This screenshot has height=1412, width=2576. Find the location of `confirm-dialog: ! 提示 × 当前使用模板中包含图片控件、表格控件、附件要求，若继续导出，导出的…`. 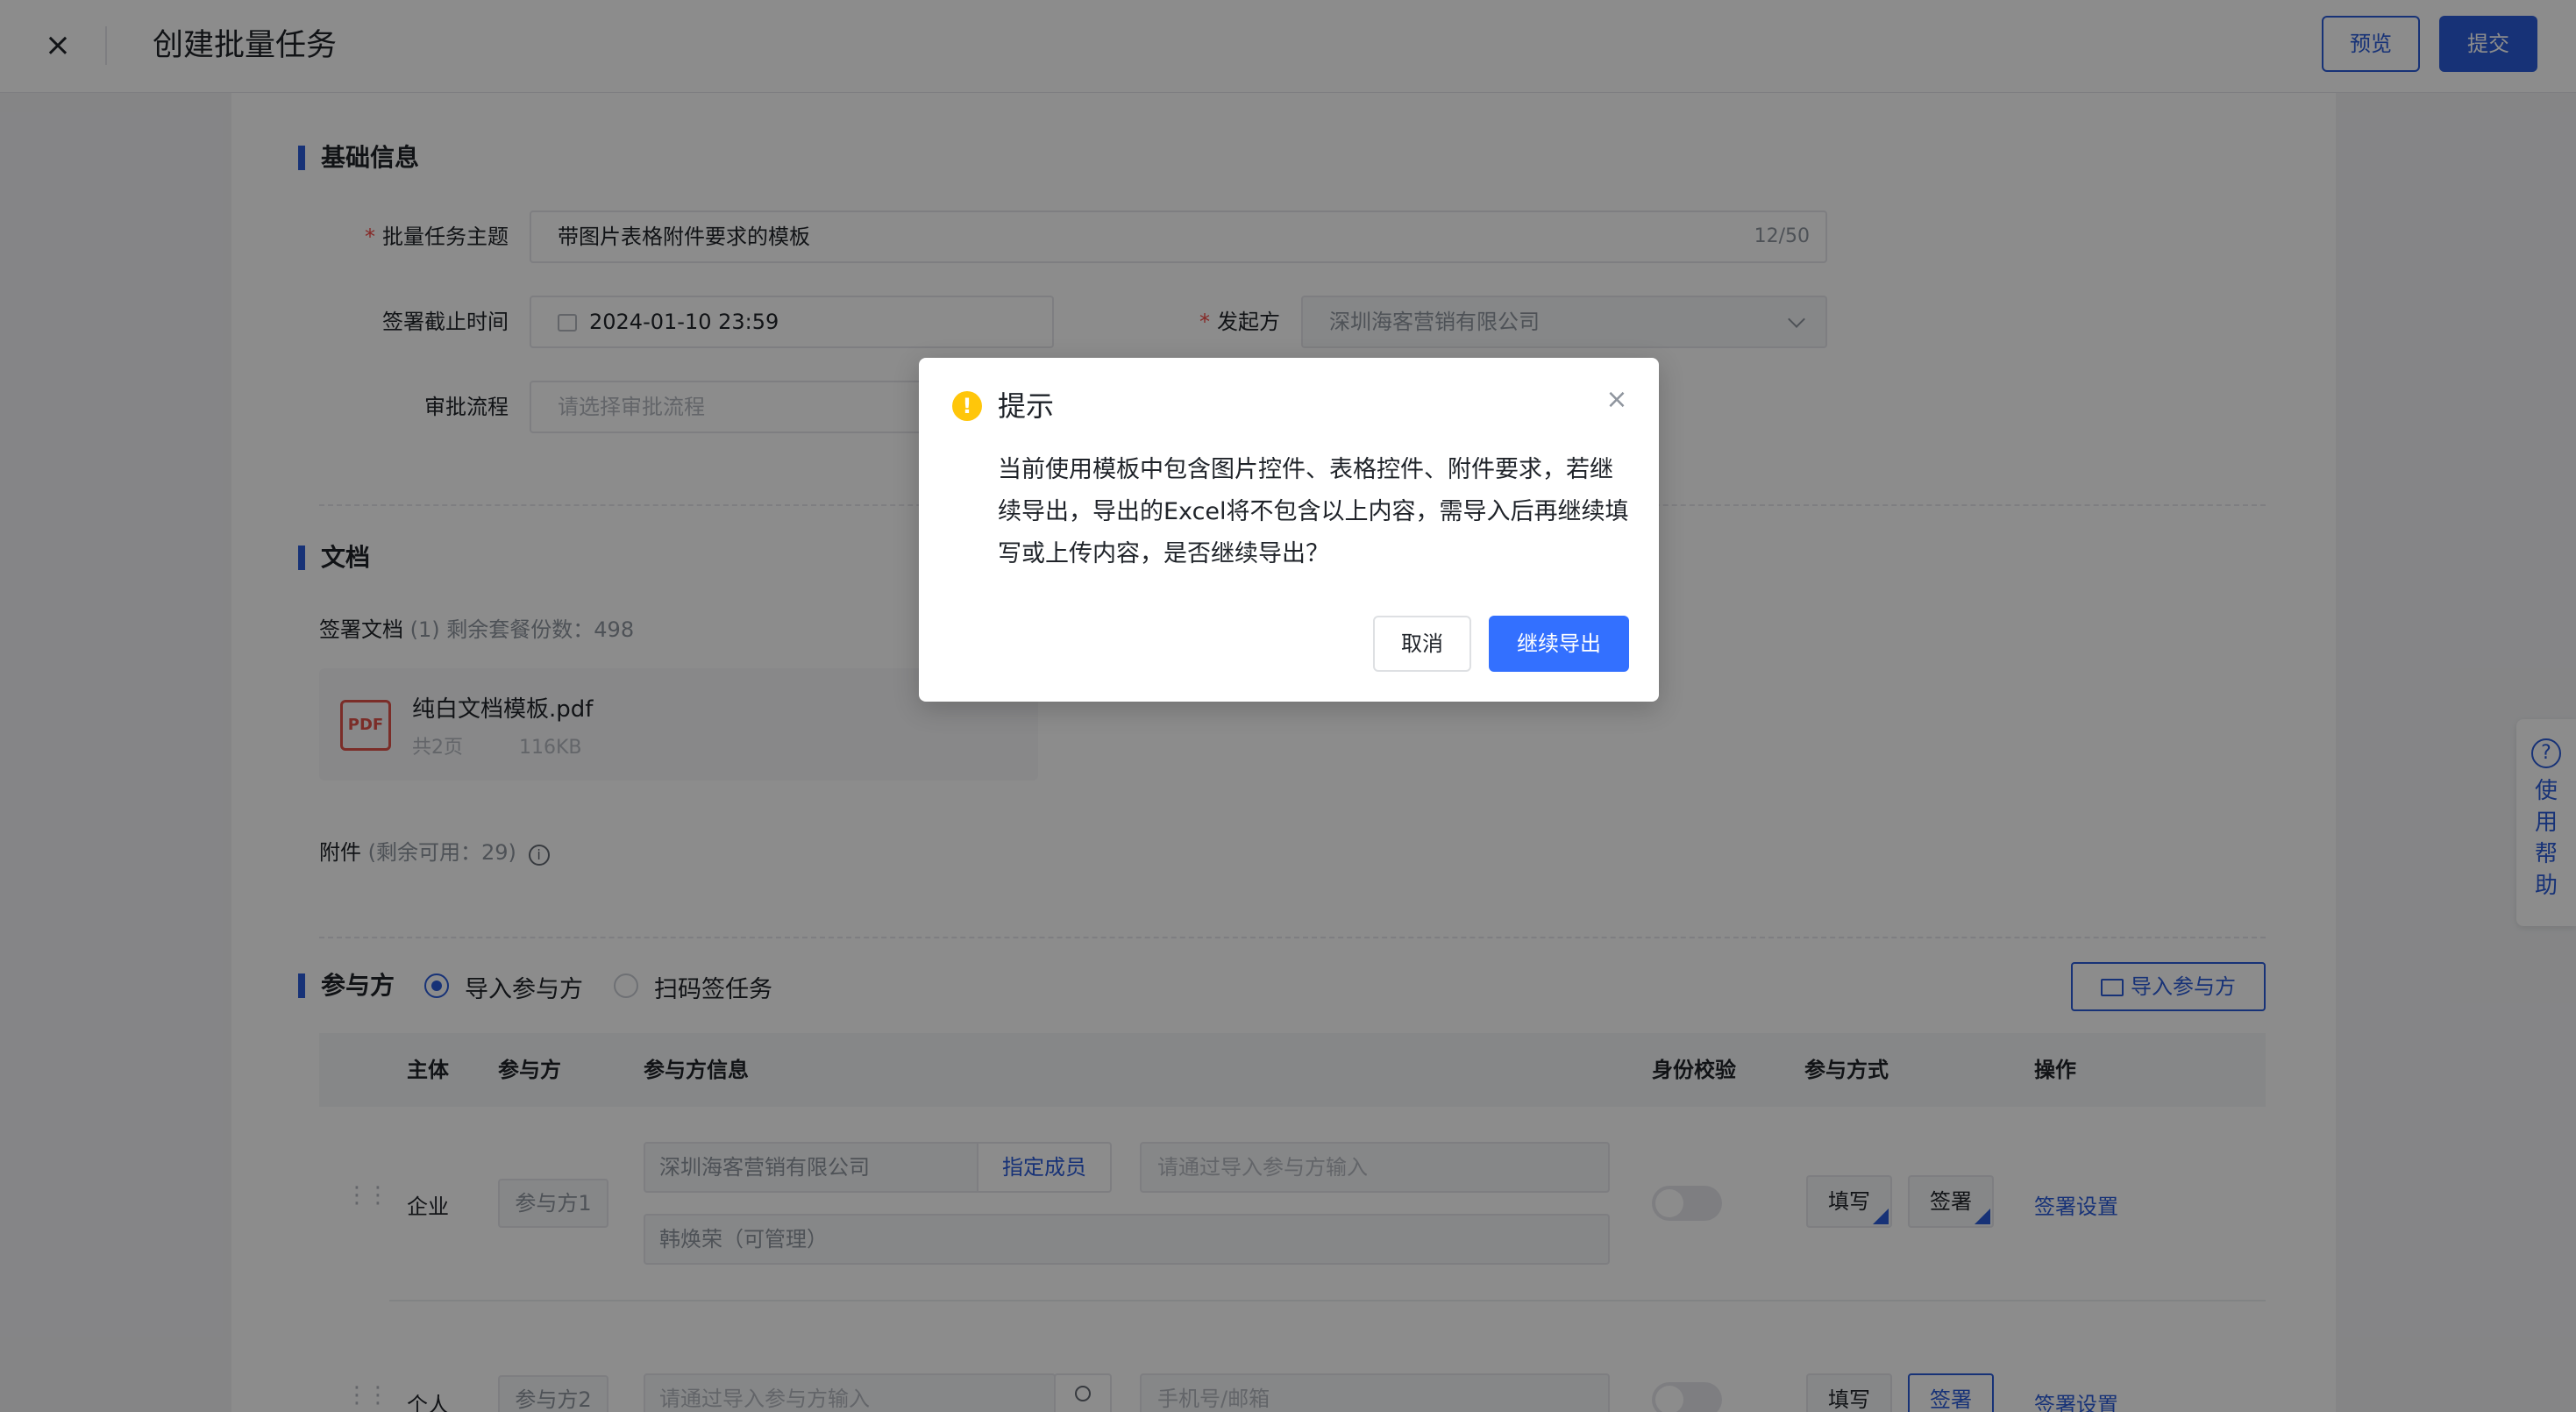

confirm-dialog: ! 提示 × 当前使用模板中包含图片控件、表格控件、附件要求，若继续导出，导出的… is located at coordinates (1289, 530).